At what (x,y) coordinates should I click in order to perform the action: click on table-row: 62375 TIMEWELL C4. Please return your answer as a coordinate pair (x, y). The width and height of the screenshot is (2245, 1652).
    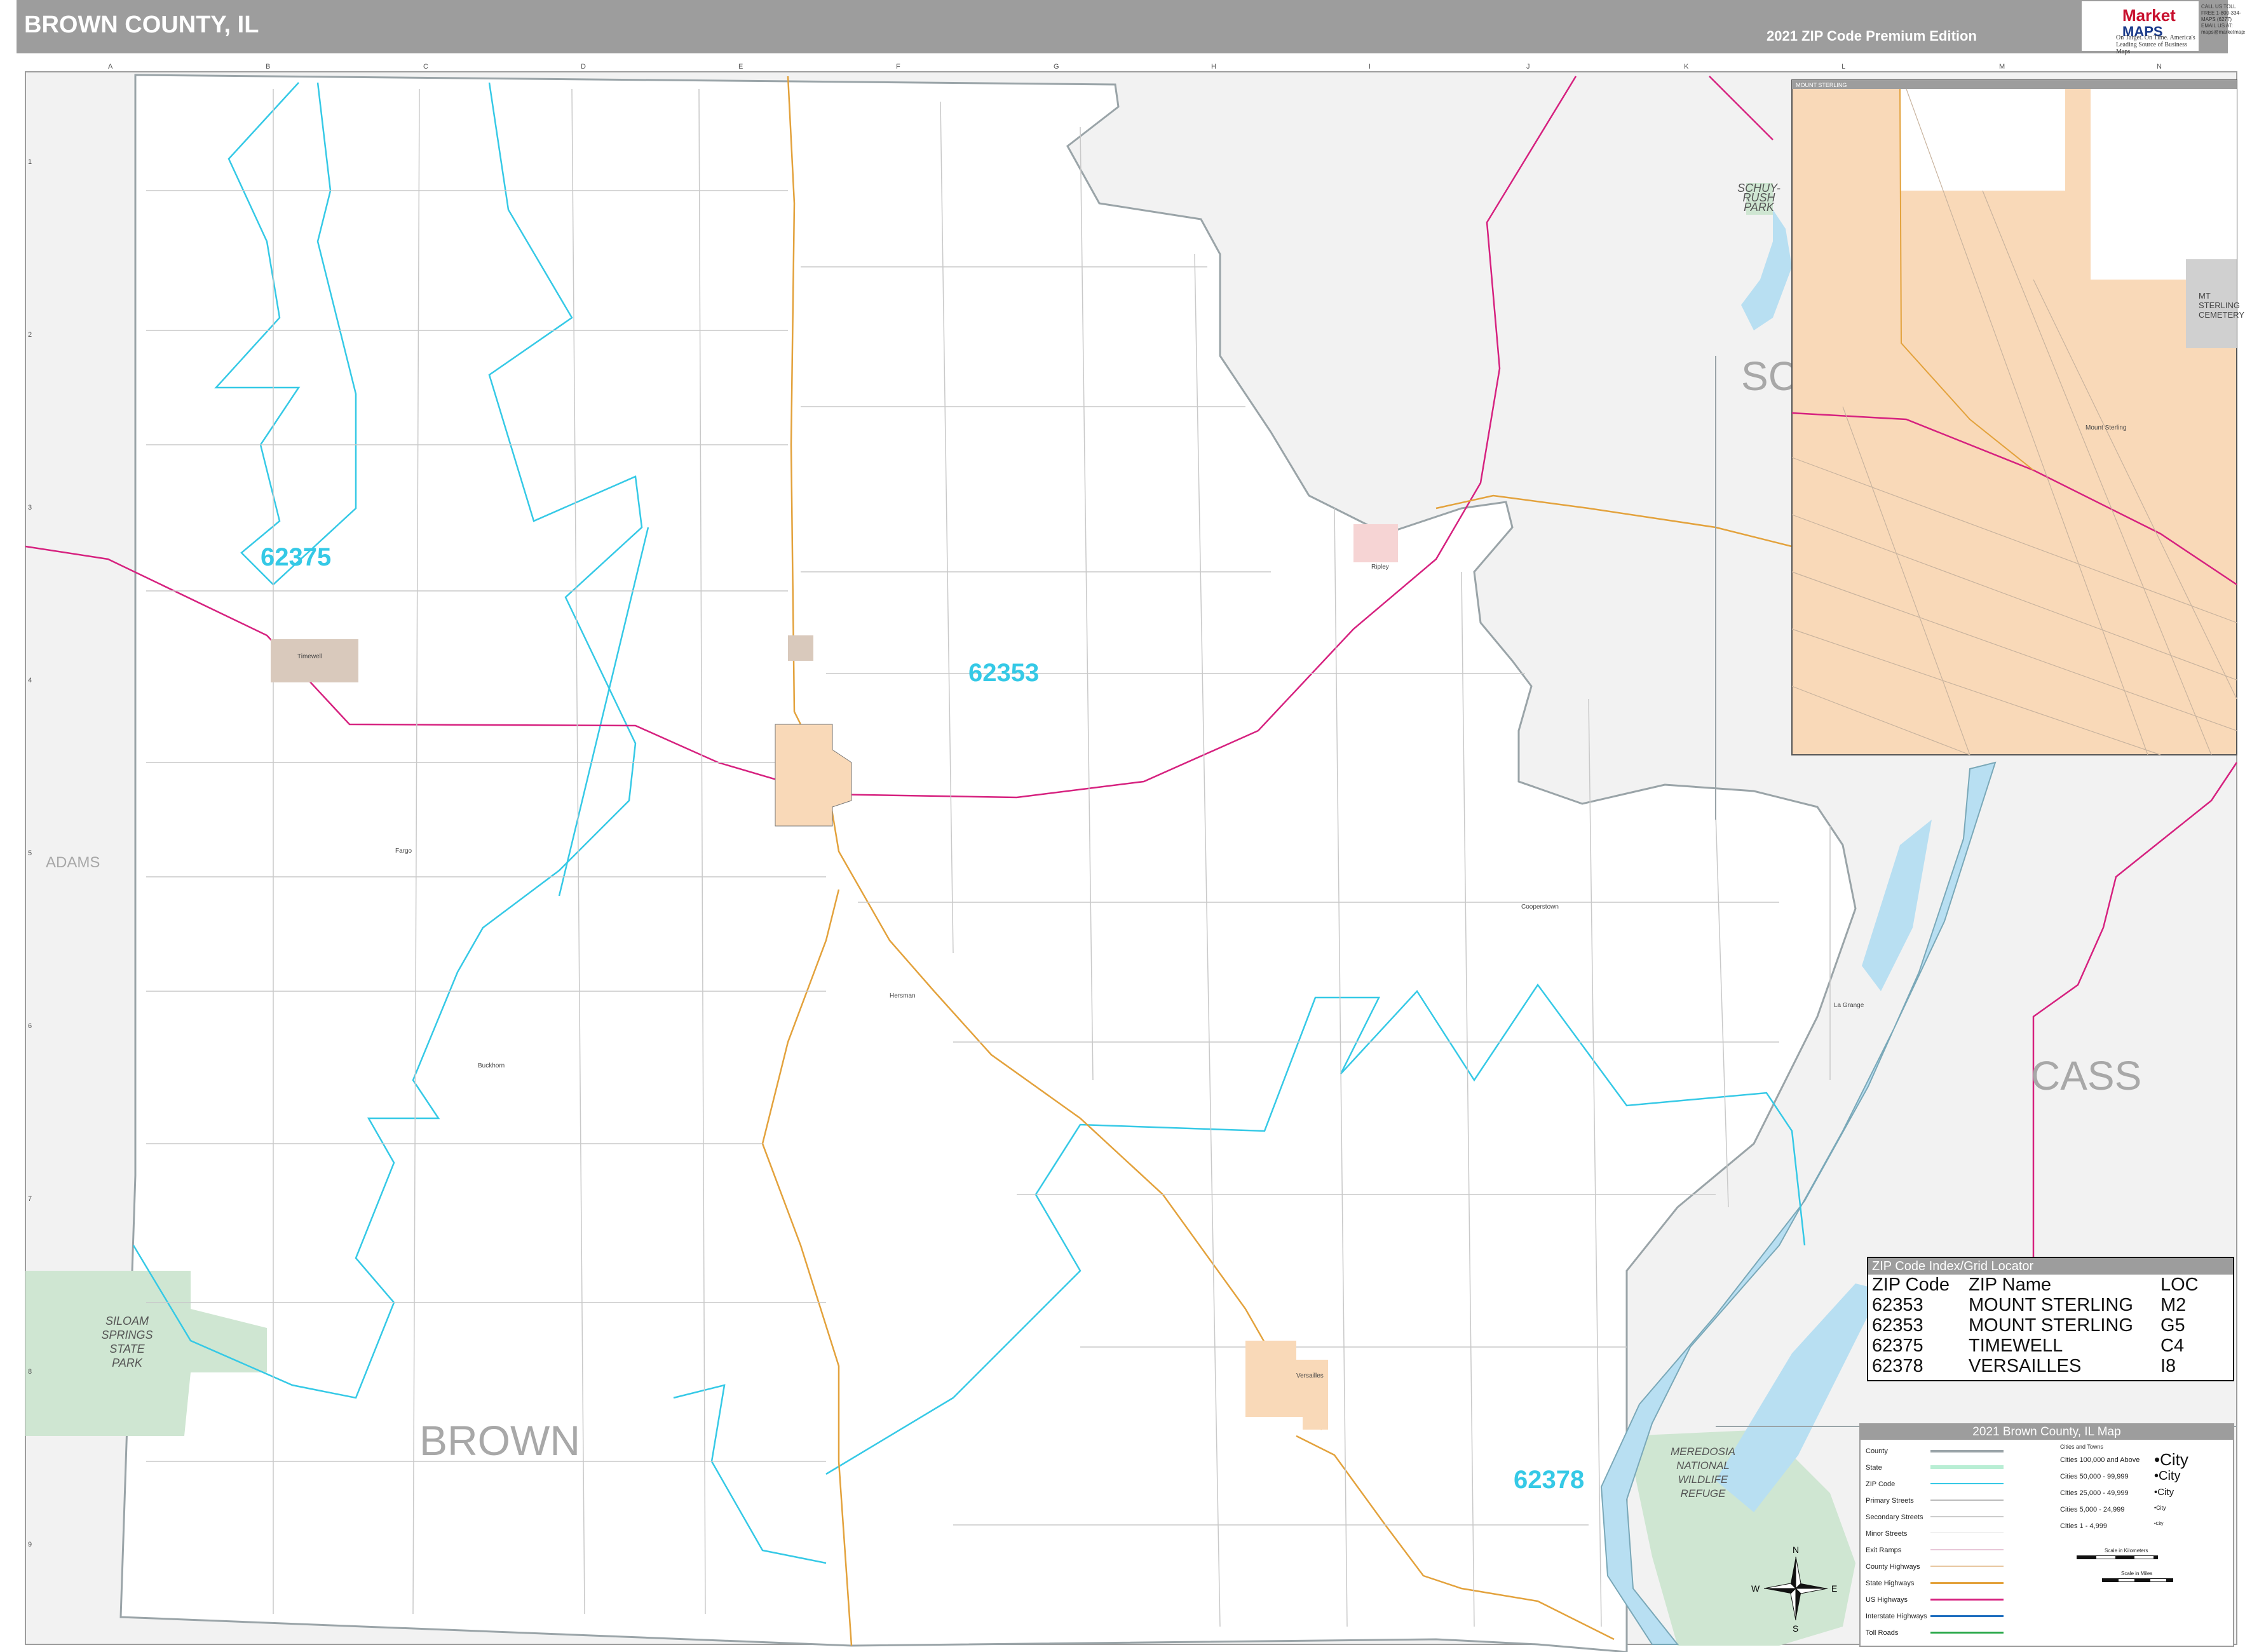
    Looking at the image, I should click on (2028, 1346).